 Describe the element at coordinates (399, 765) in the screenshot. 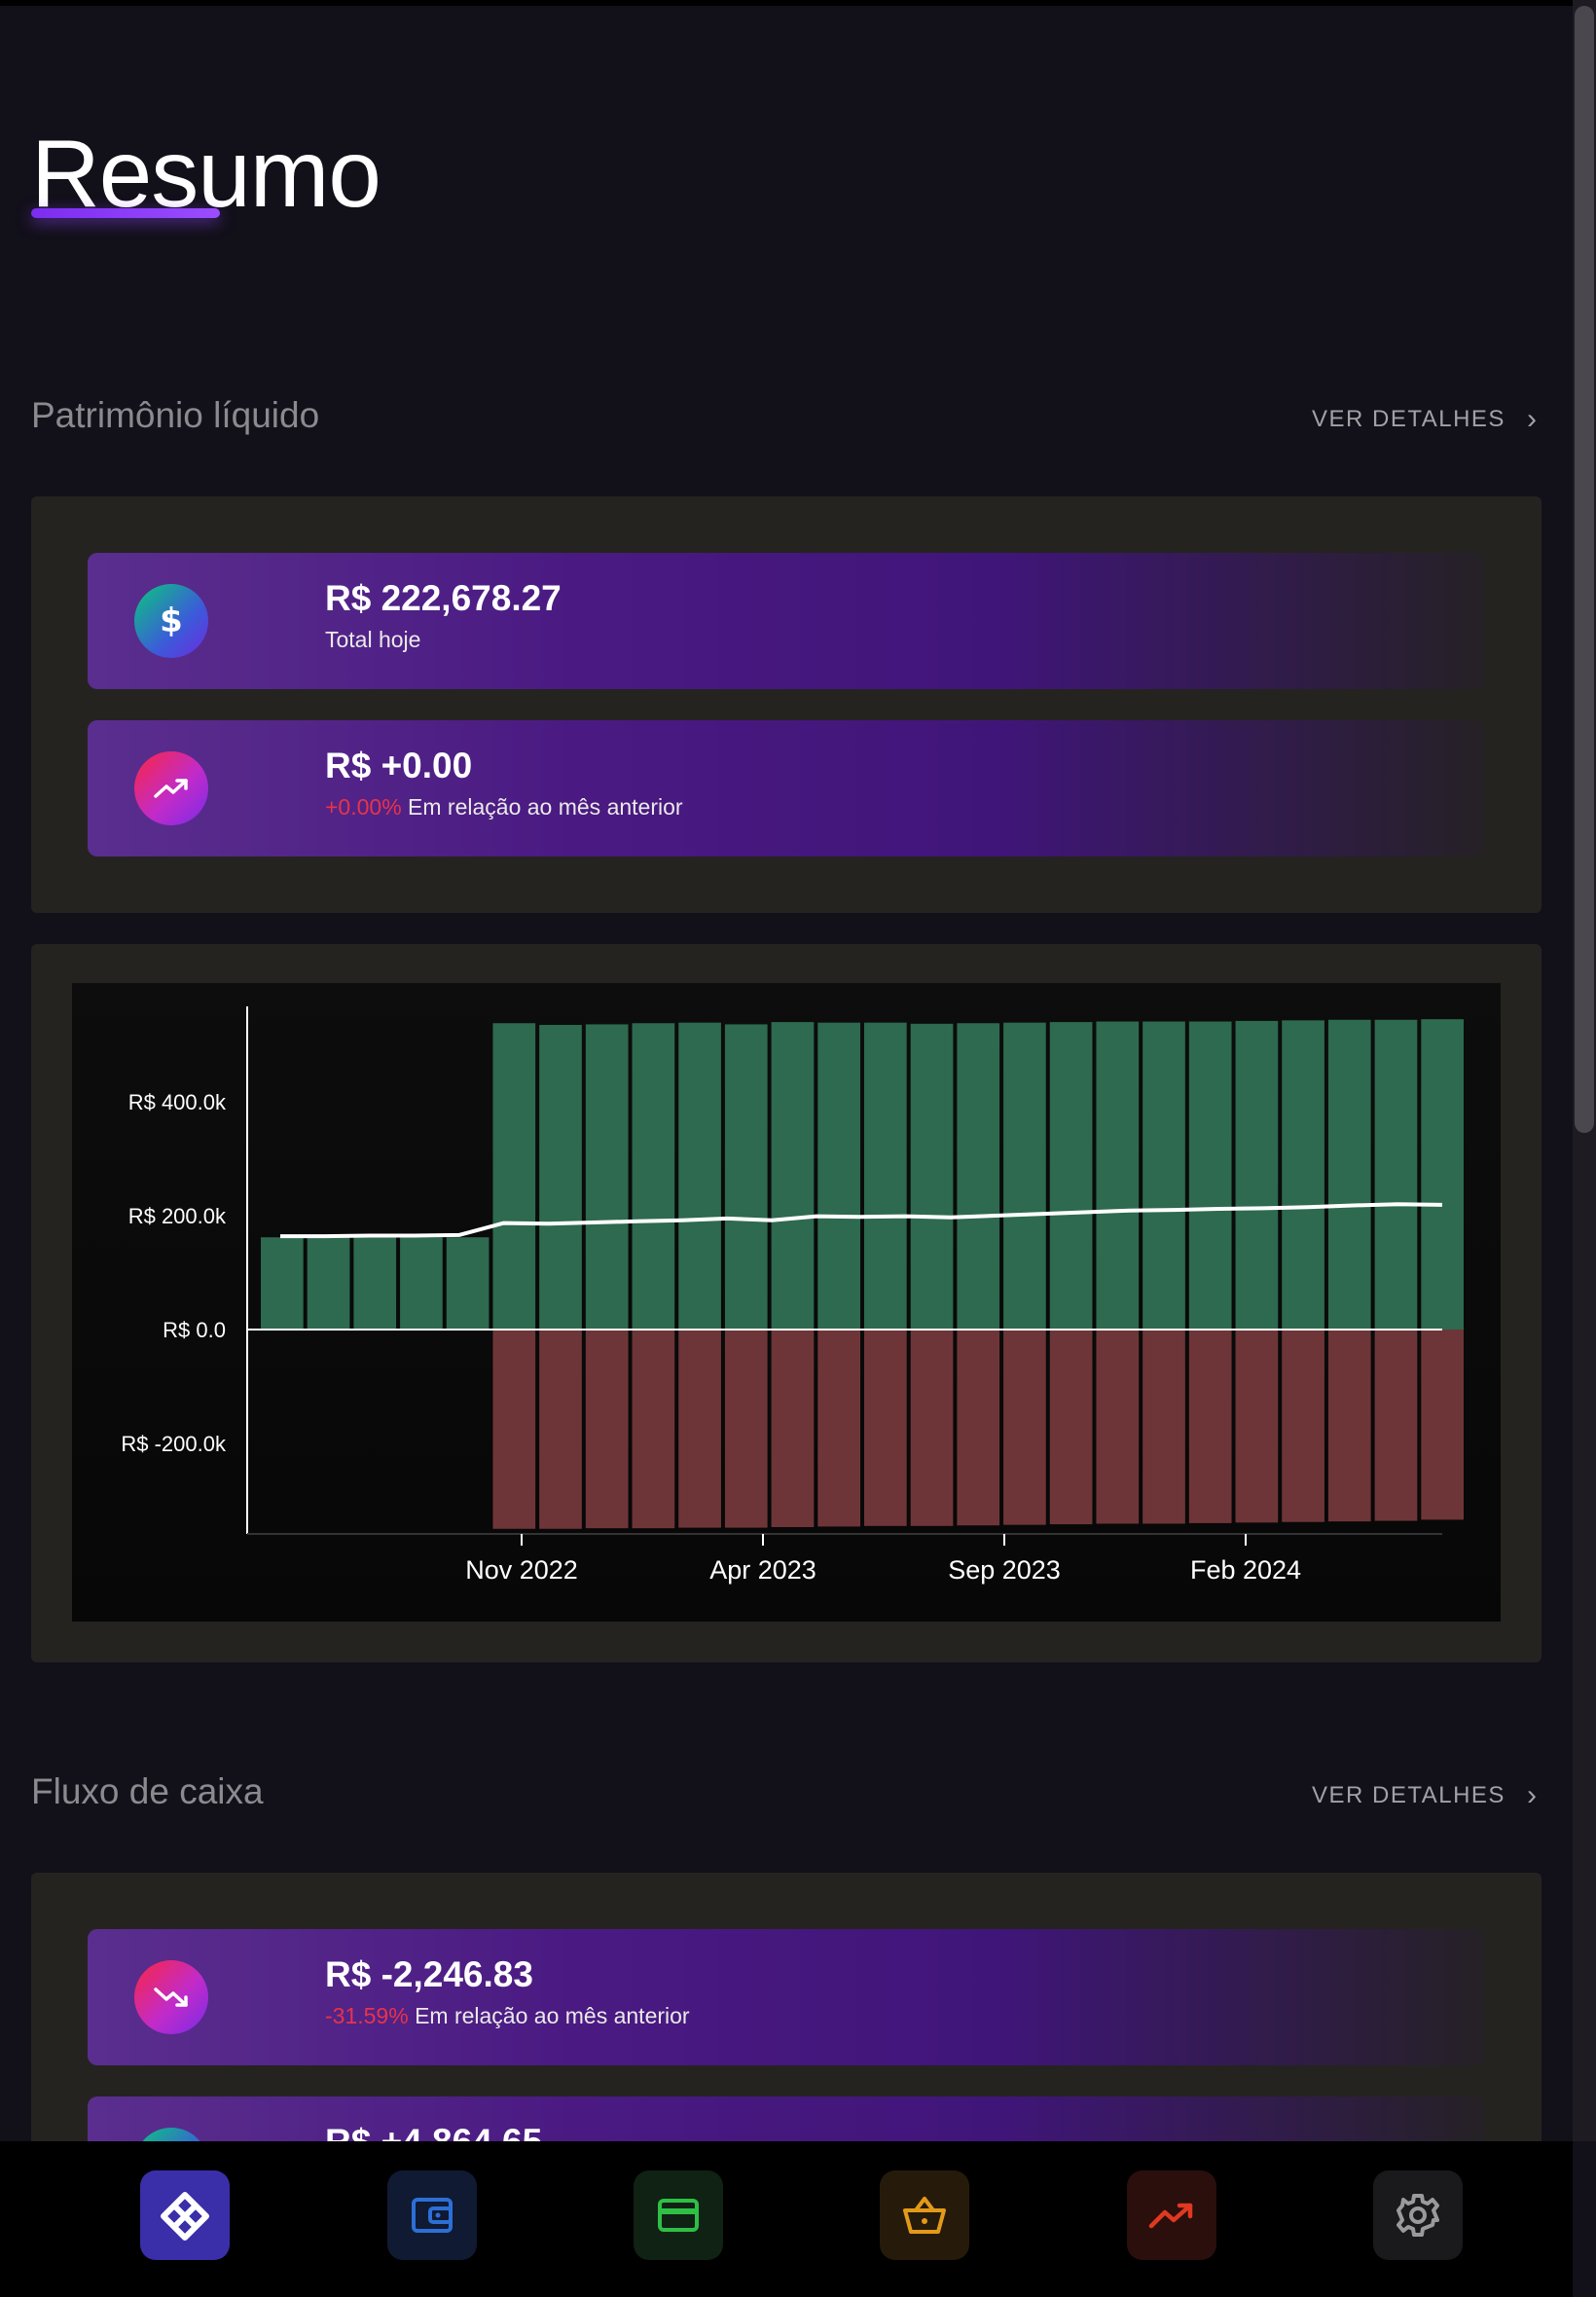

I see `net-worth-change-value: R$ +0.00` at that location.